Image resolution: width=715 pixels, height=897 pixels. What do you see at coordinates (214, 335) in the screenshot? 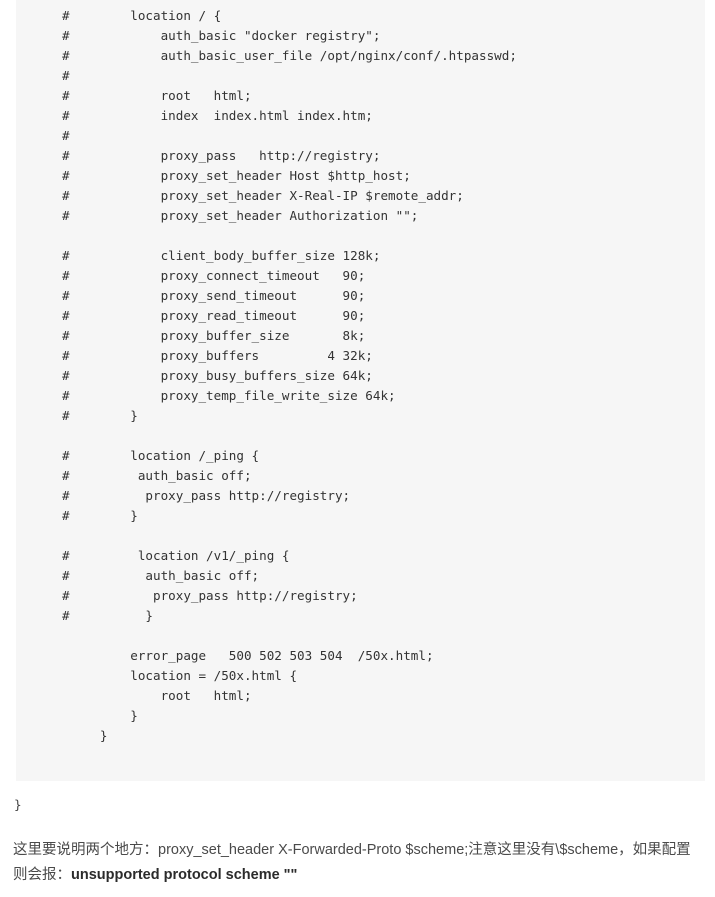
I see `code-line: # proxy_buffer_size 8k;` at bounding box center [214, 335].